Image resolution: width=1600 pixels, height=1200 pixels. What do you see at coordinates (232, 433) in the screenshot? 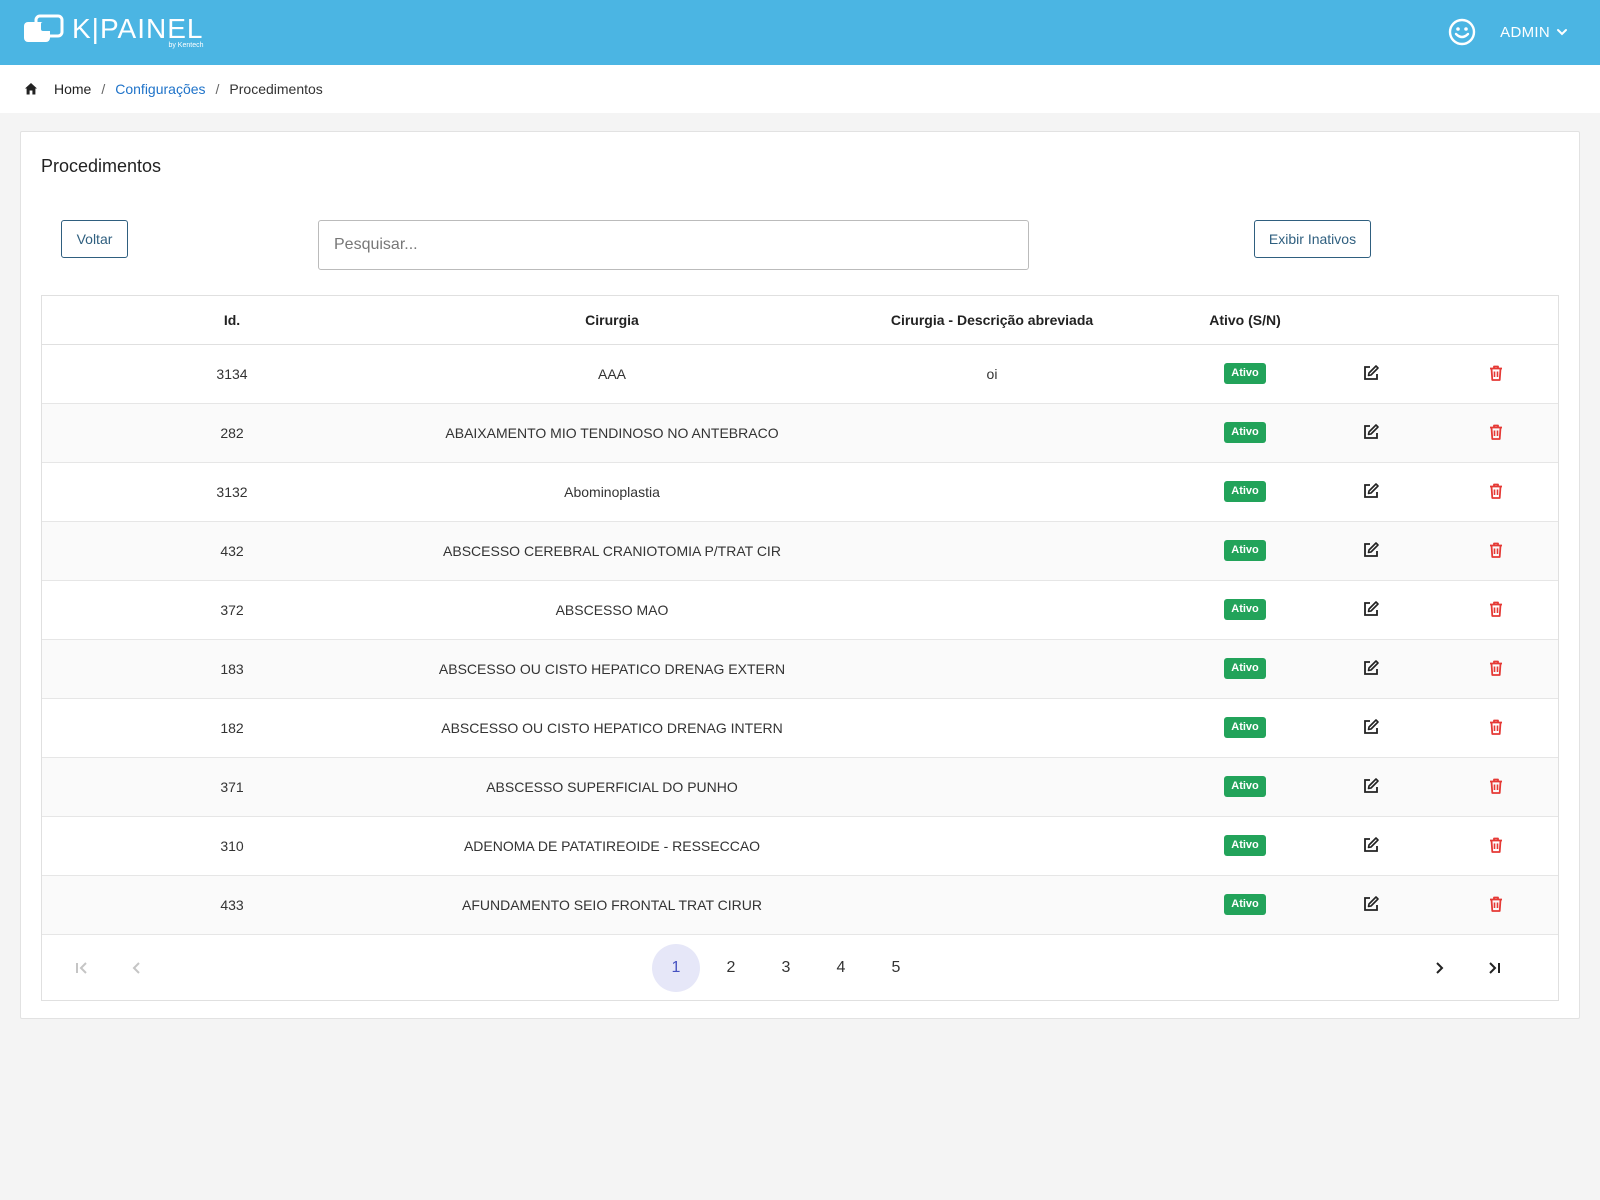
I see `cell-id: 282` at bounding box center [232, 433].